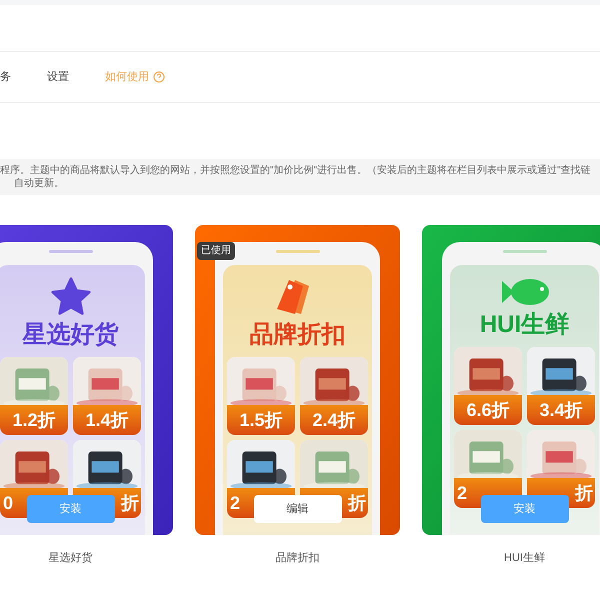 This screenshot has height=600, width=600. I want to click on tab: 务, so click(5, 77).